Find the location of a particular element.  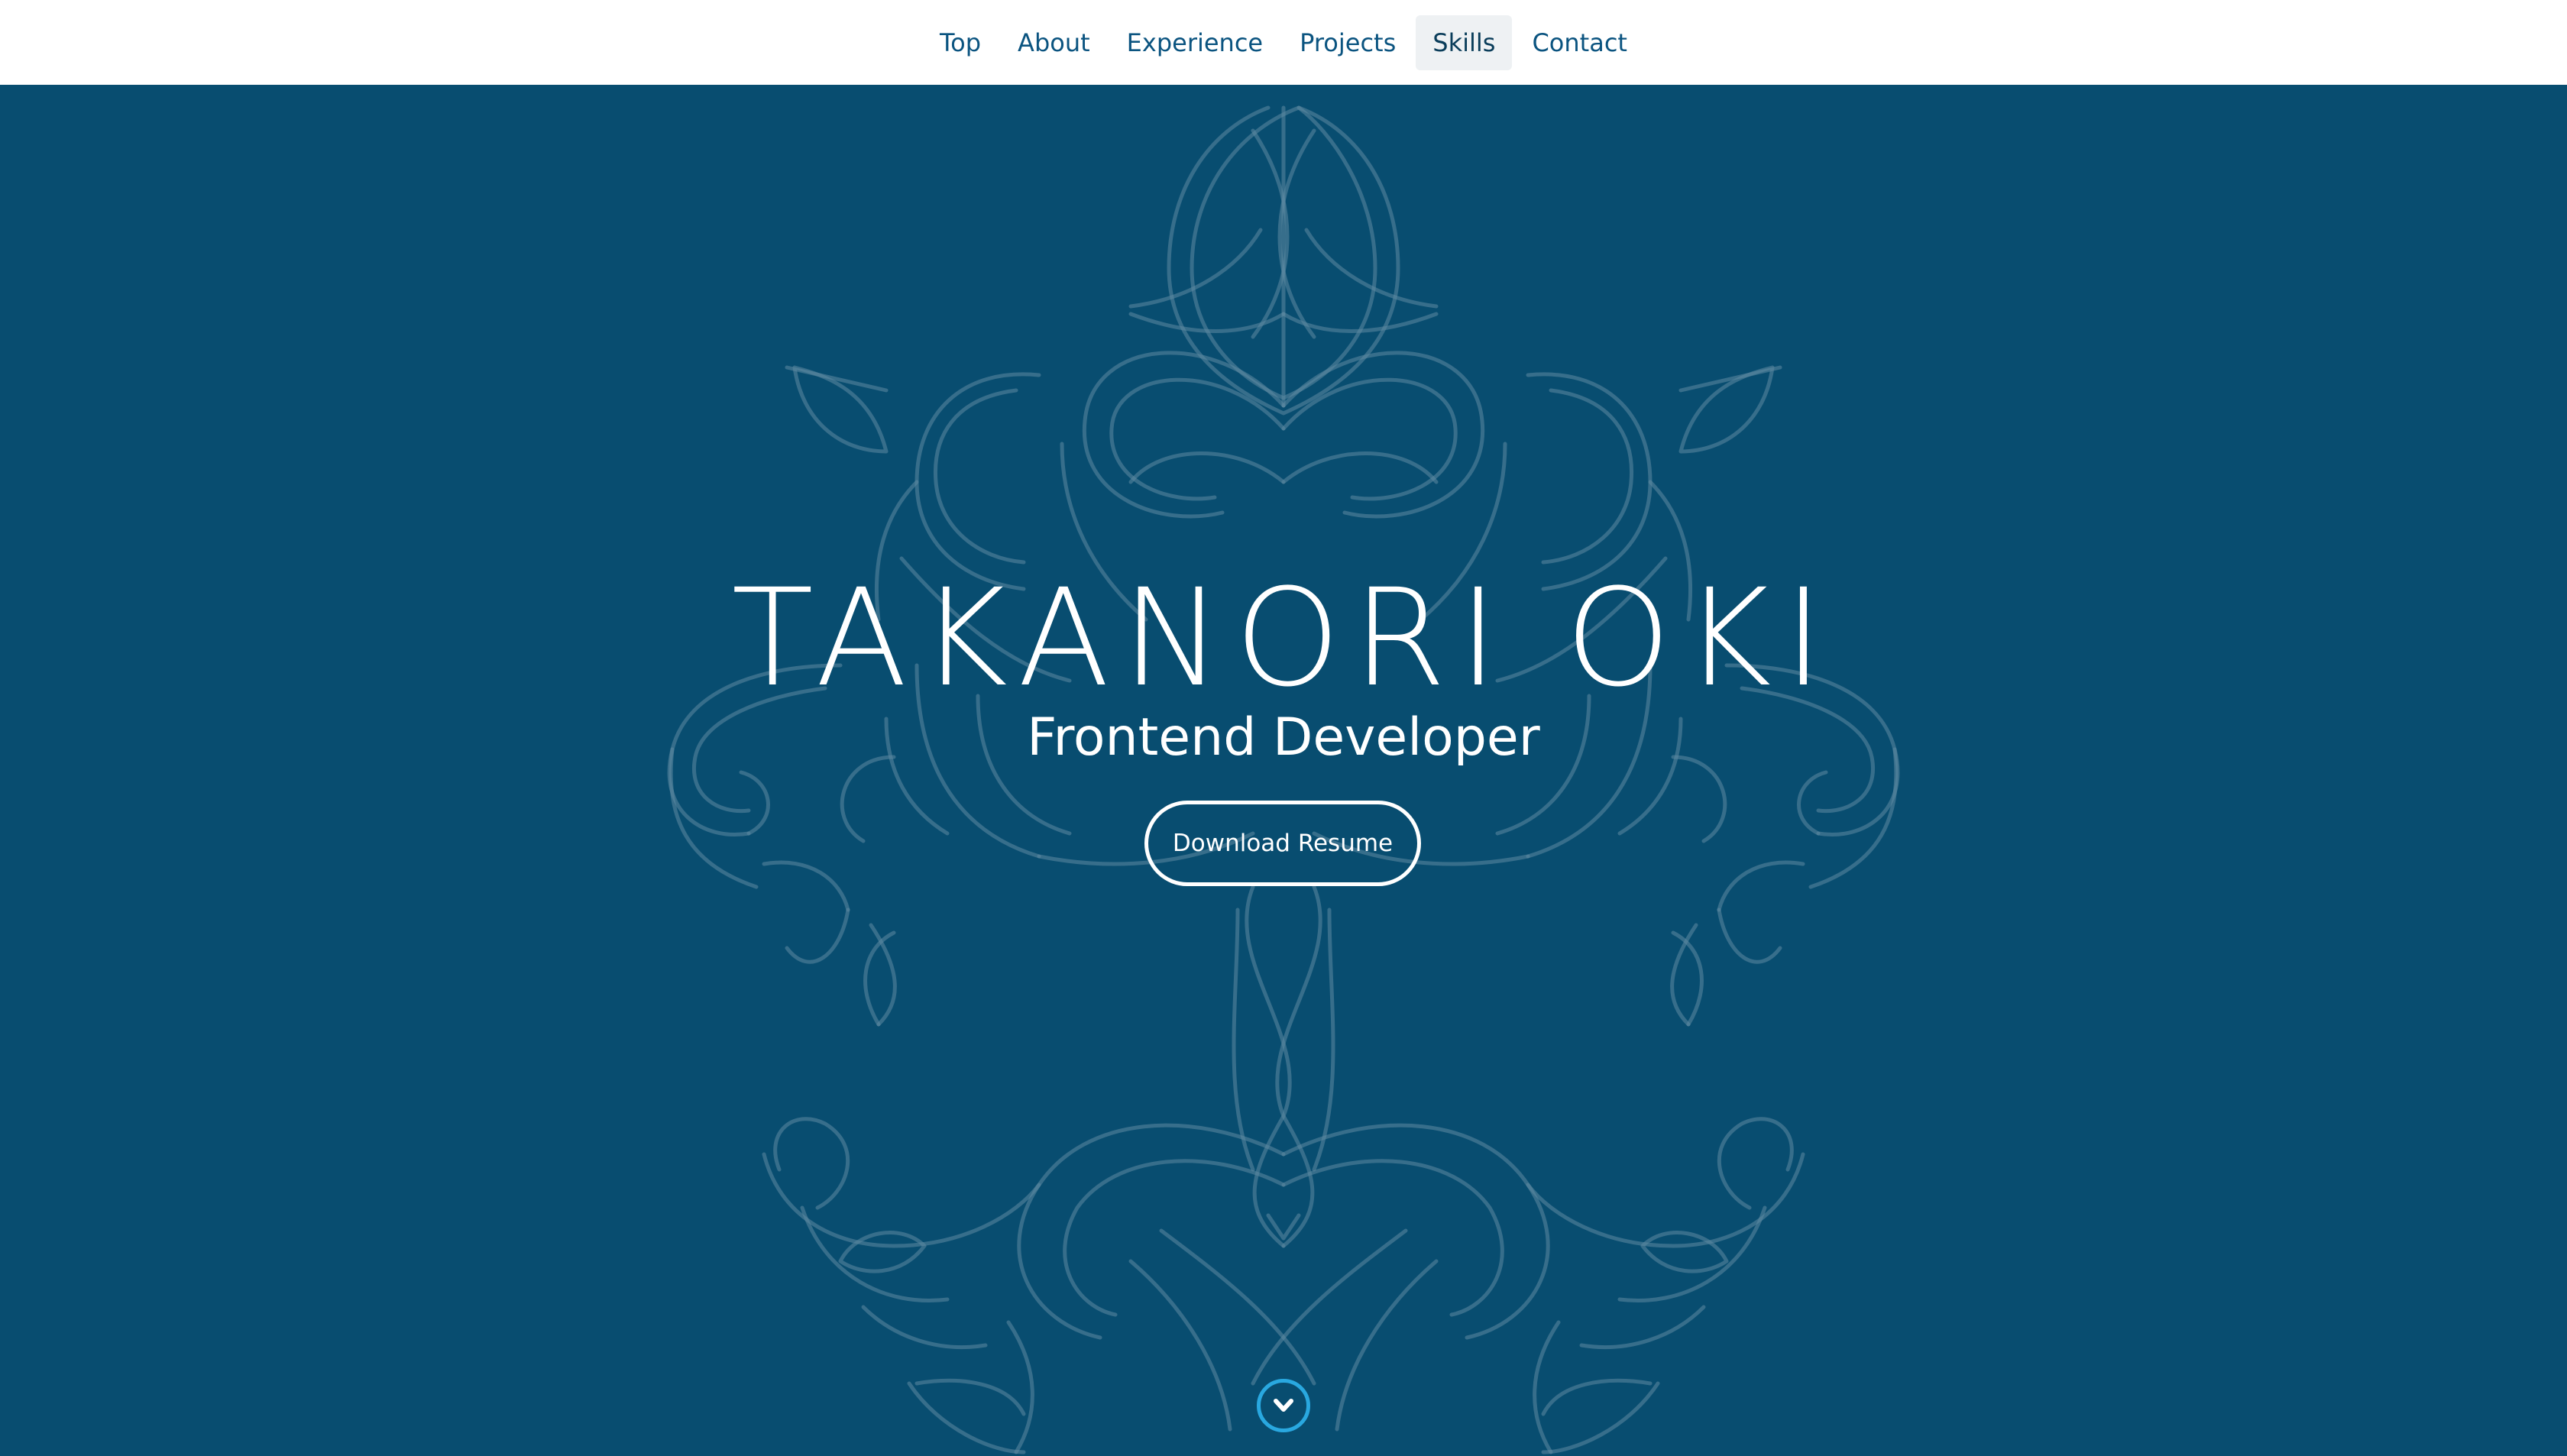

scroll-down-button is located at coordinates (1283, 1405).